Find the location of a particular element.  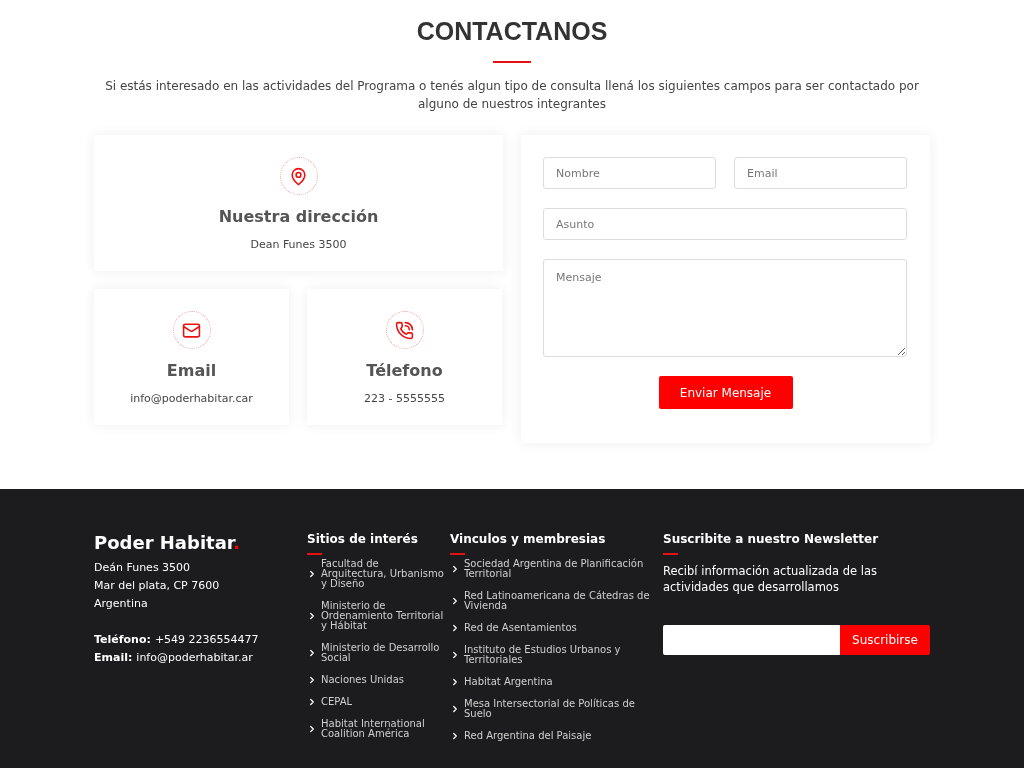

name-field: Nombre is located at coordinates (629, 173).